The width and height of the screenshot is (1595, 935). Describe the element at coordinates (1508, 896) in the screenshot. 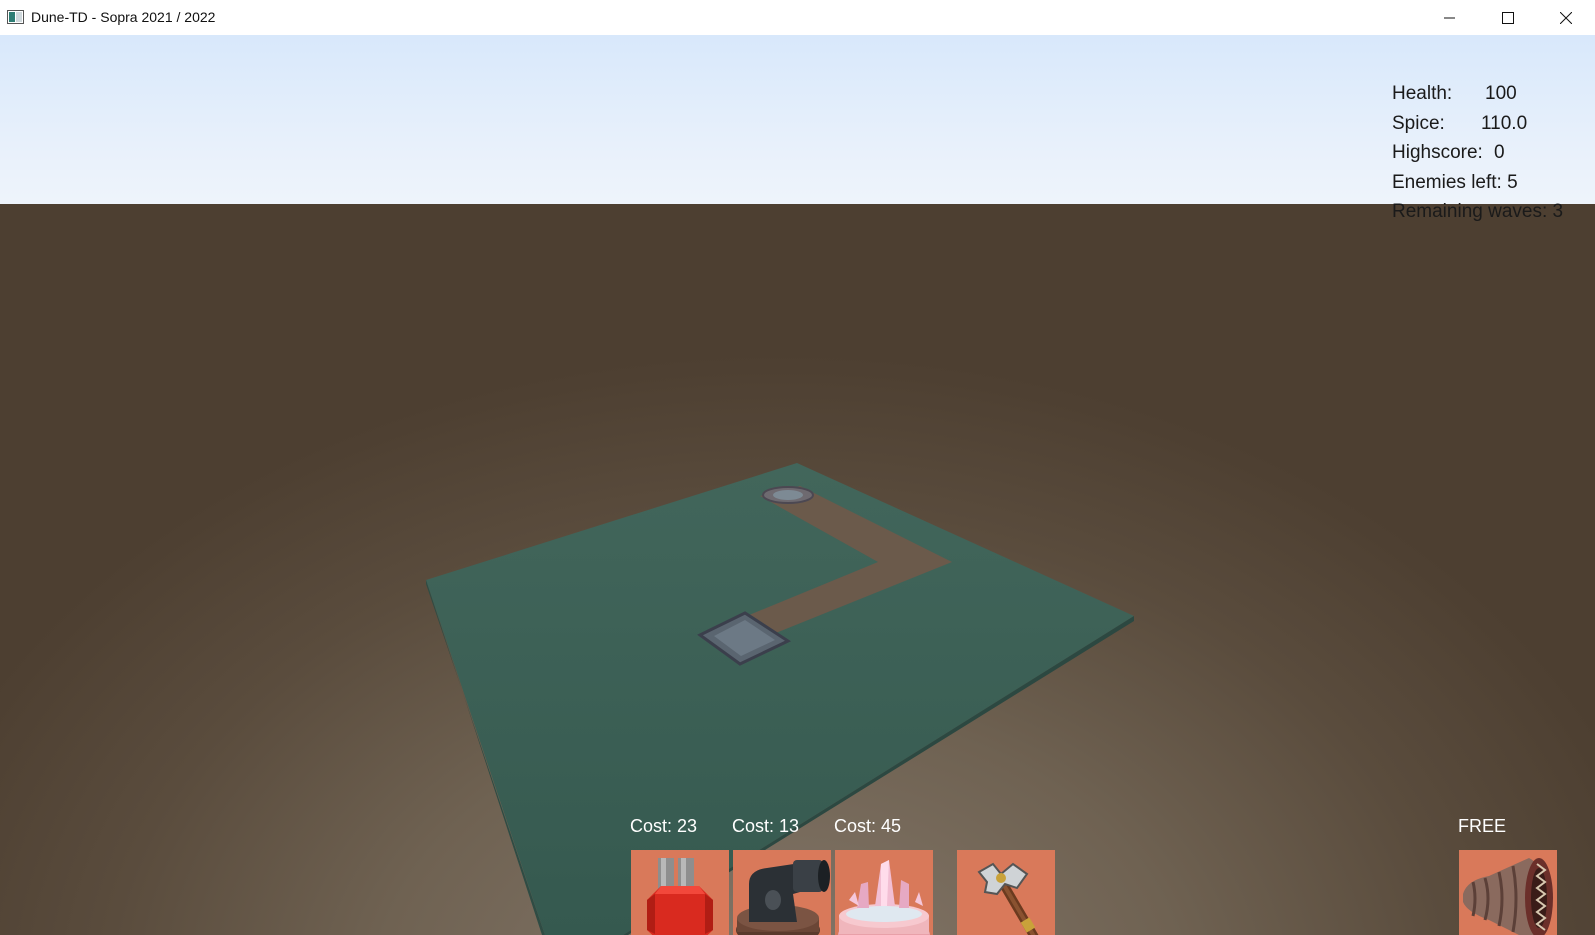

I see `sandworm-icon` at that location.